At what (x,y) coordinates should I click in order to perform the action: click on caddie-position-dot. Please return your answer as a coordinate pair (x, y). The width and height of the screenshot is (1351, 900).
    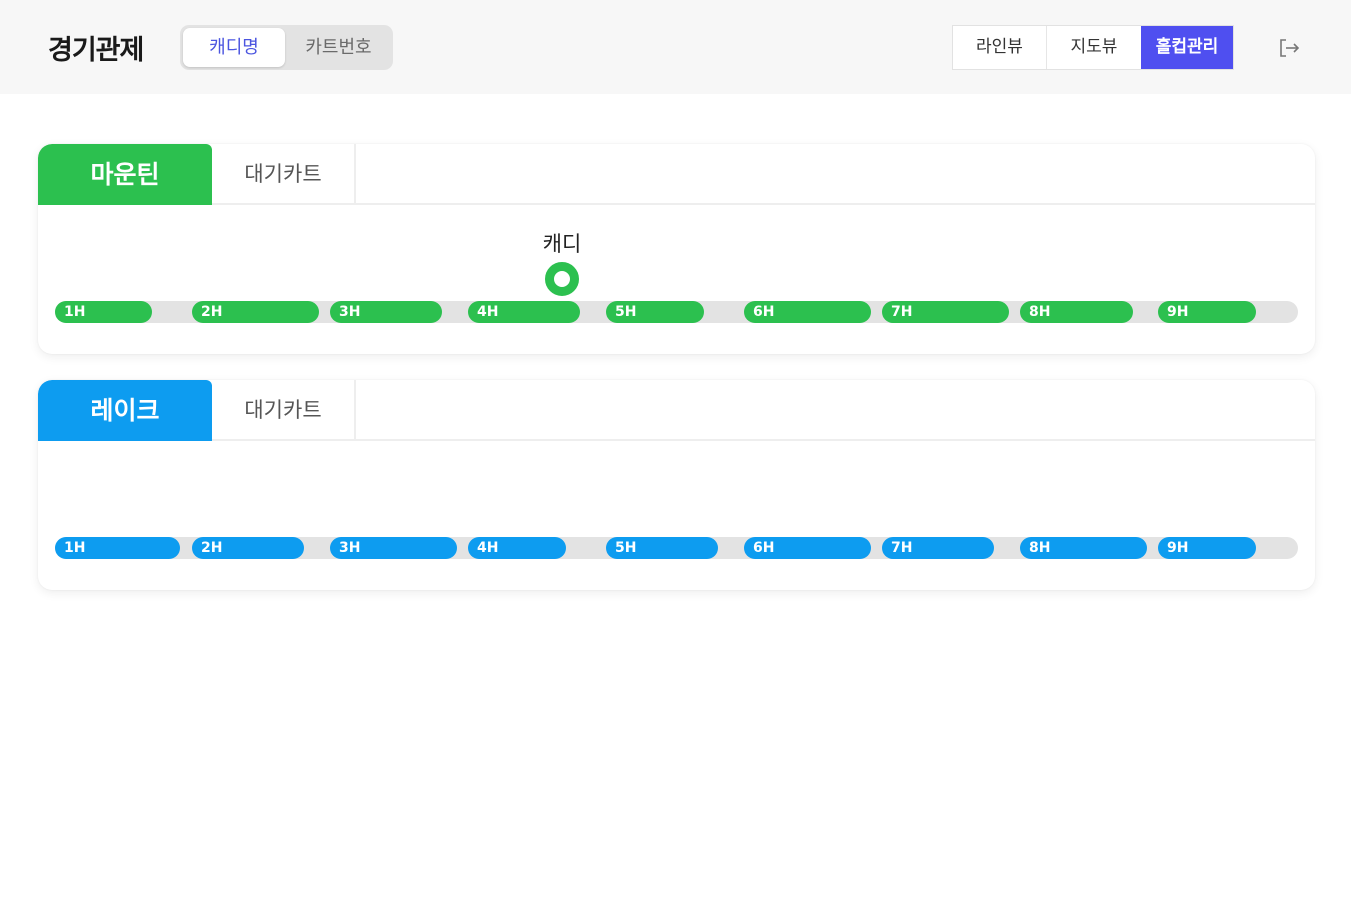
    Looking at the image, I should click on (562, 279).